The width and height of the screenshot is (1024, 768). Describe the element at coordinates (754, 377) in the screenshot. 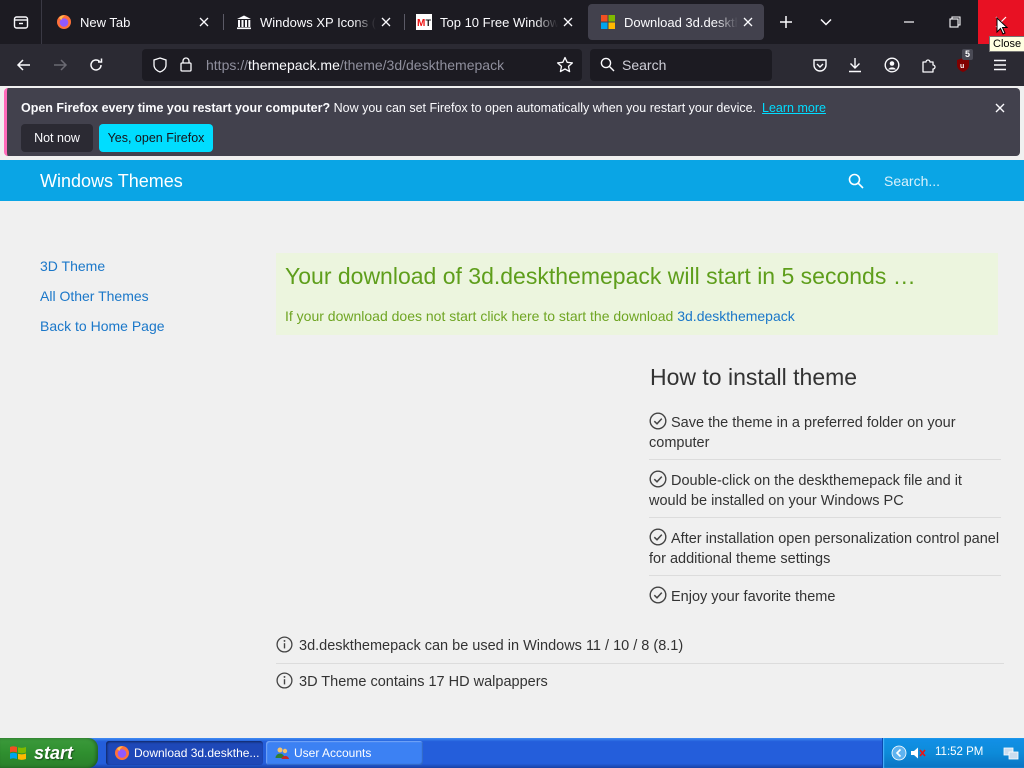

I see `install-heading: How to install theme` at that location.